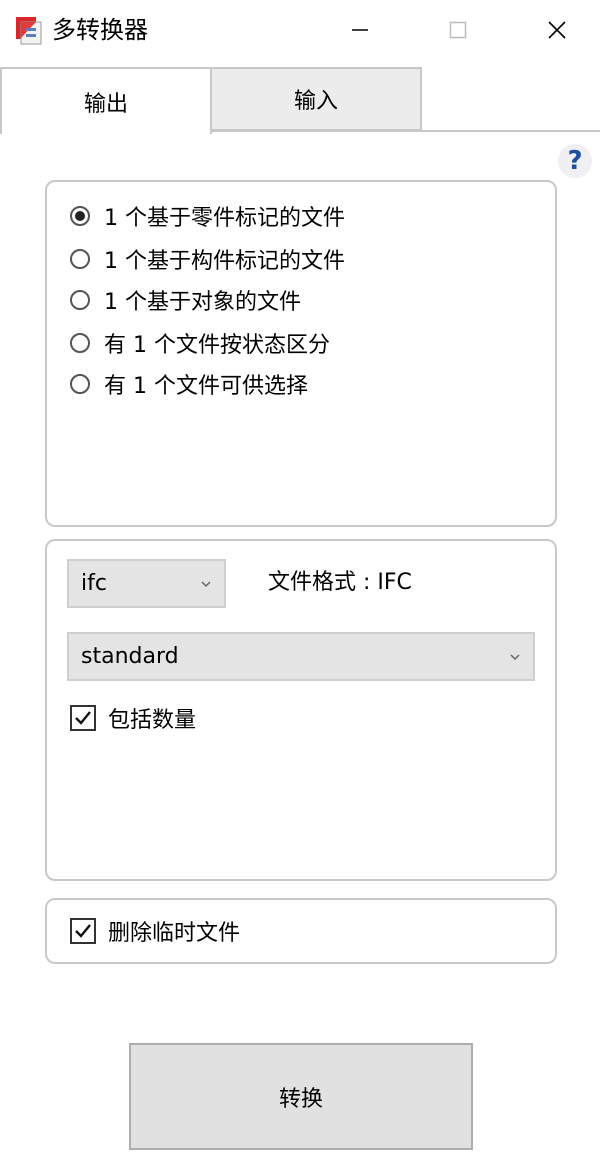 This screenshot has height=1167, width=600. I want to click on close-button, so click(553, 30).